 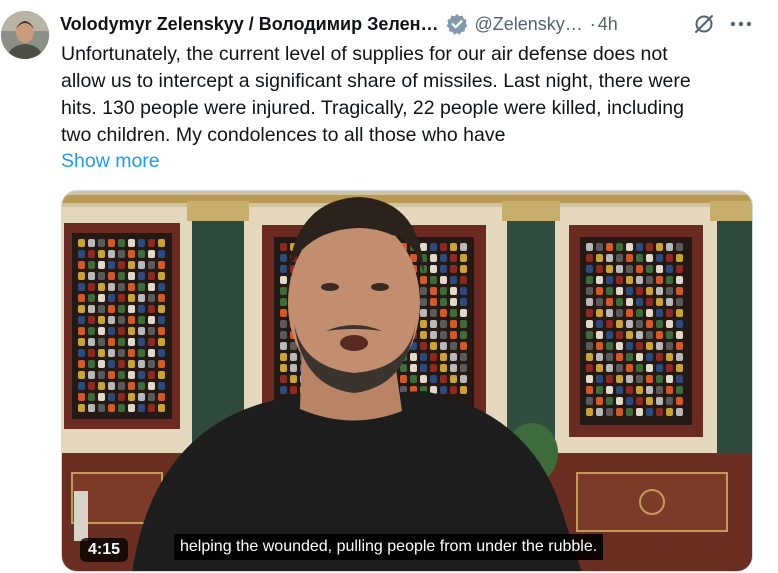 I want to click on more-options-icon, so click(x=741, y=24).